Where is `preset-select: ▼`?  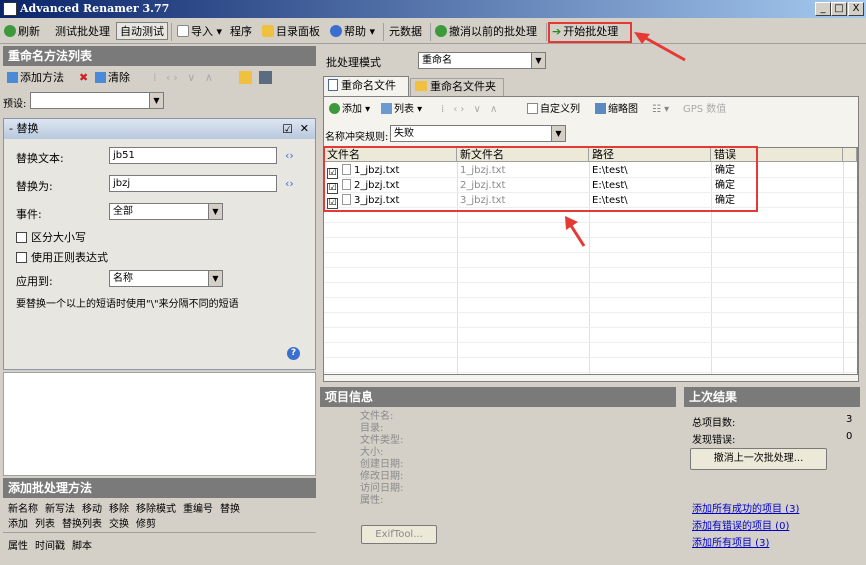 preset-select: ▼ is located at coordinates (97, 100).